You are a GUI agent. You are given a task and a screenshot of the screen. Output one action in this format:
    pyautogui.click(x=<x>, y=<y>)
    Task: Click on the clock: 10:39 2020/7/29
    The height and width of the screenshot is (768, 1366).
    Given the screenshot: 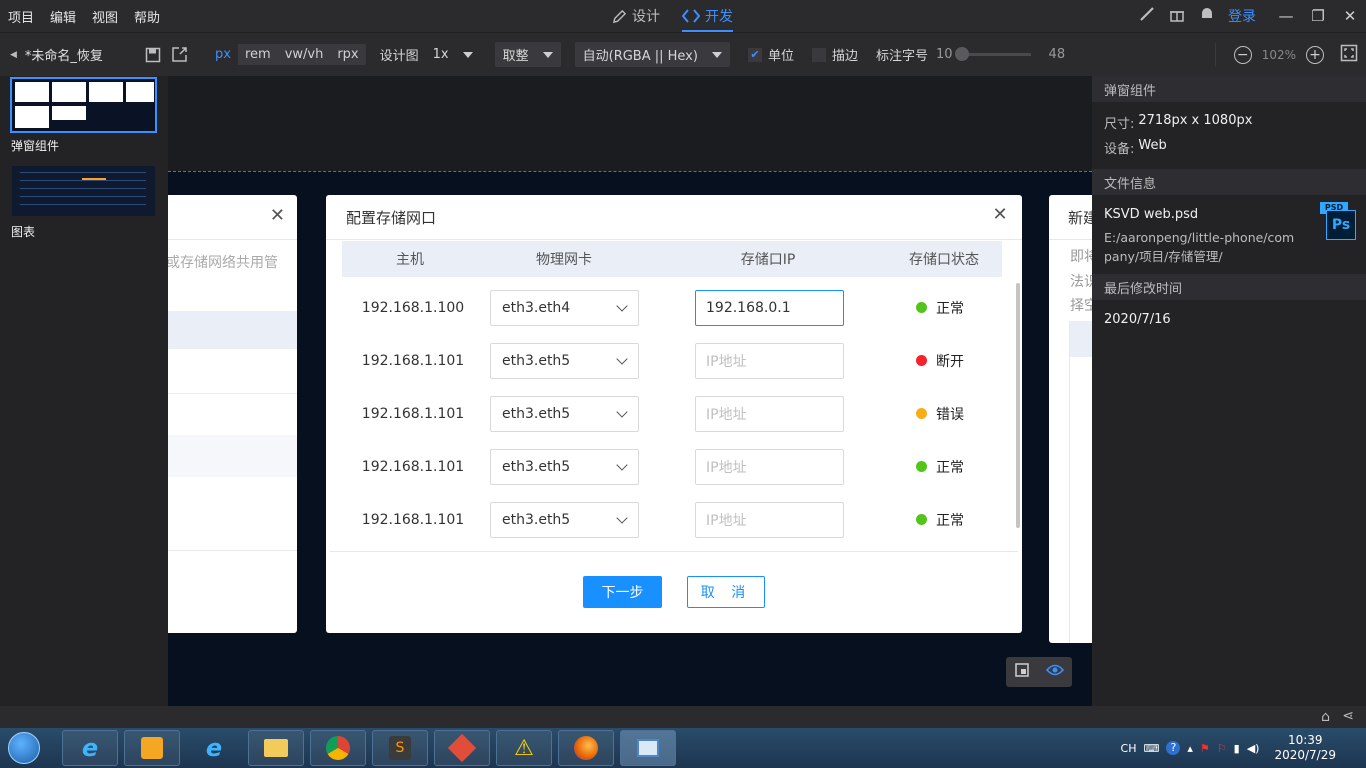 What is the action you would take?
    pyautogui.click(x=1305, y=748)
    